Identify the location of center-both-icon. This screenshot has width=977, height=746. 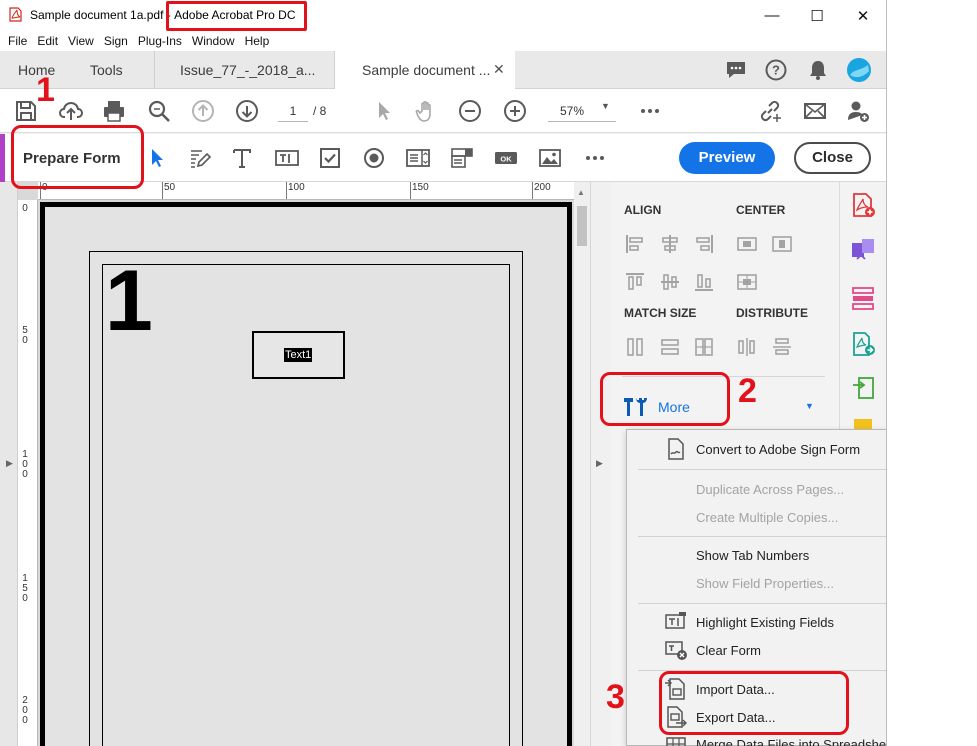
(747, 282).